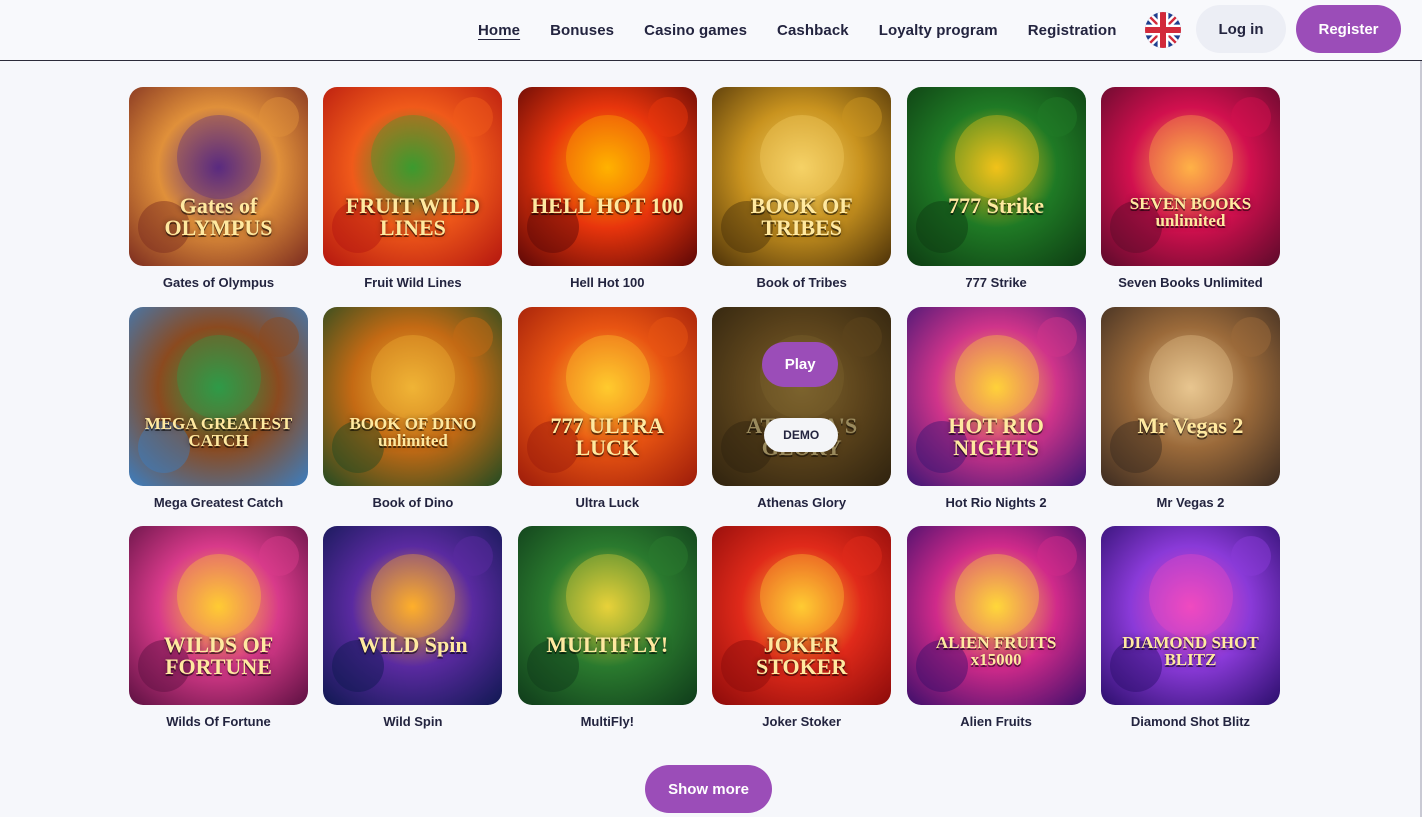 This screenshot has width=1422, height=817. Describe the element at coordinates (499, 30) in the screenshot. I see `nav-home: Home` at that location.